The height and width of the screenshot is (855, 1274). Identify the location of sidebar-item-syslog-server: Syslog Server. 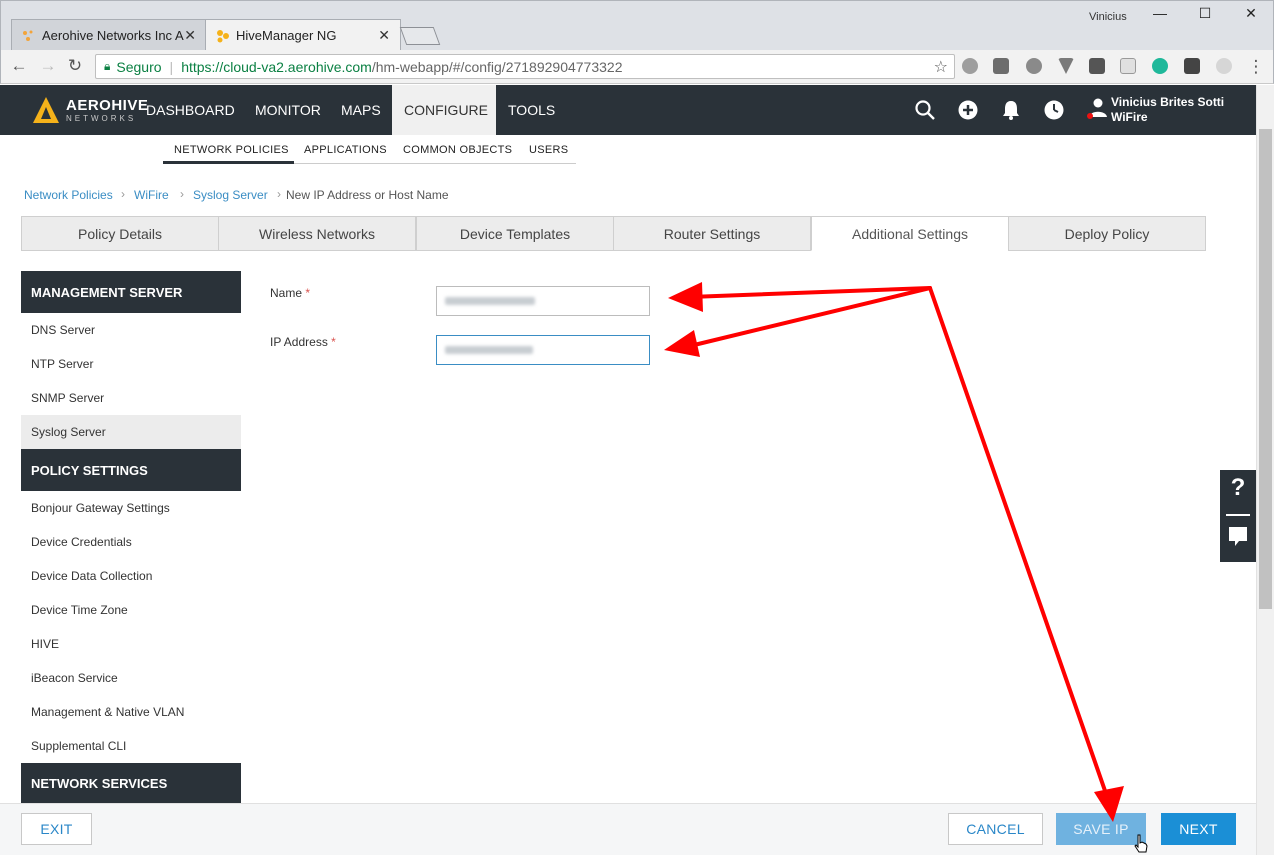
(131, 432).